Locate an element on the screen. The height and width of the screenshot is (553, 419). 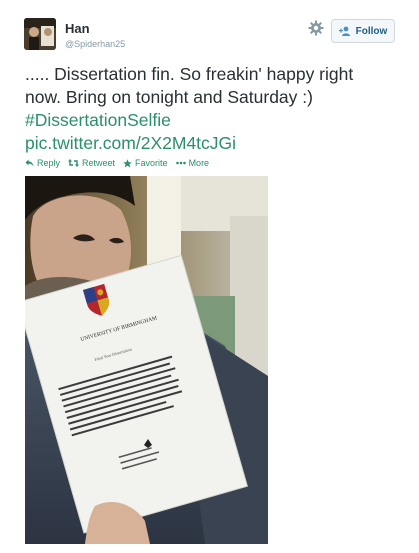
retweet-icon is located at coordinates (74, 163).